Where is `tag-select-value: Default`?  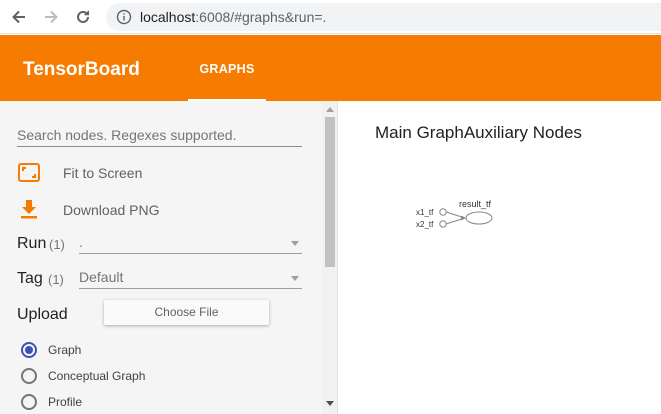
tag-select-value: Default is located at coordinates (101, 277).